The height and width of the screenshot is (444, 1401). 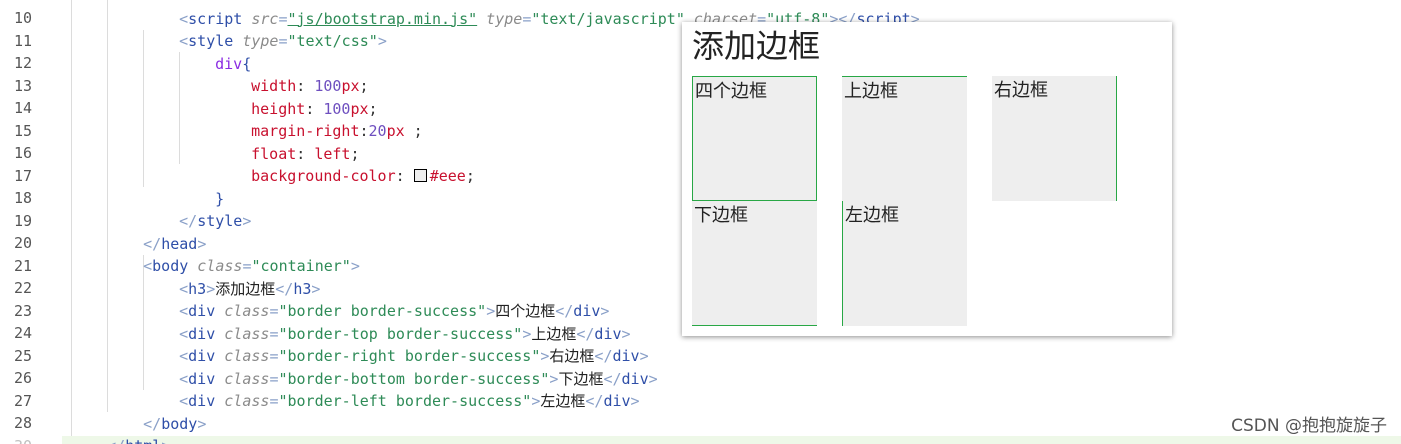 I want to click on line-number: 16, so click(x=22, y=153).